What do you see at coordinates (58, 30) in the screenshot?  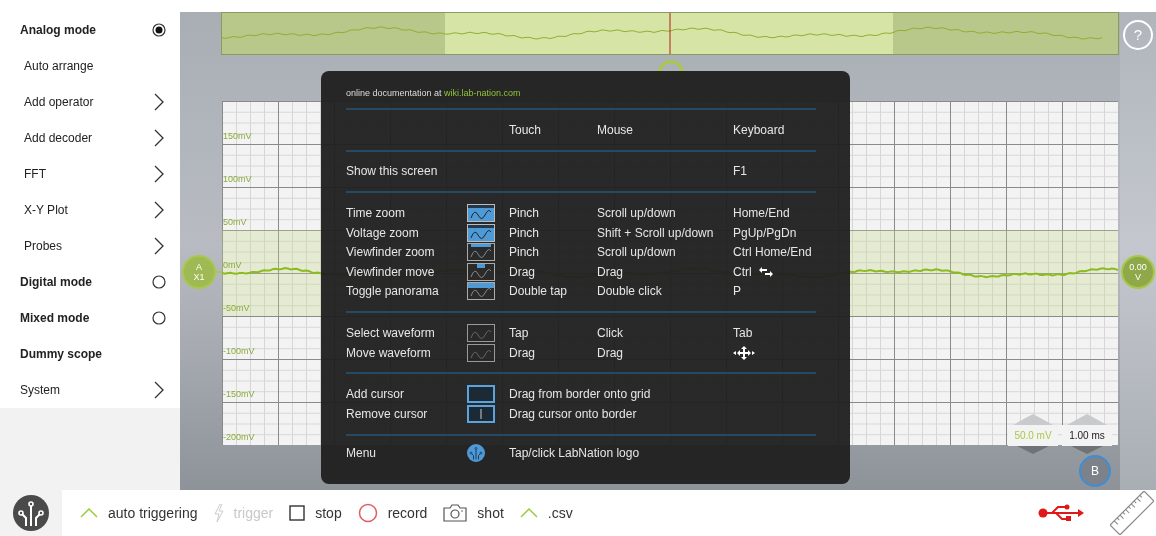 I see `menu-item: Analog mode` at bounding box center [58, 30].